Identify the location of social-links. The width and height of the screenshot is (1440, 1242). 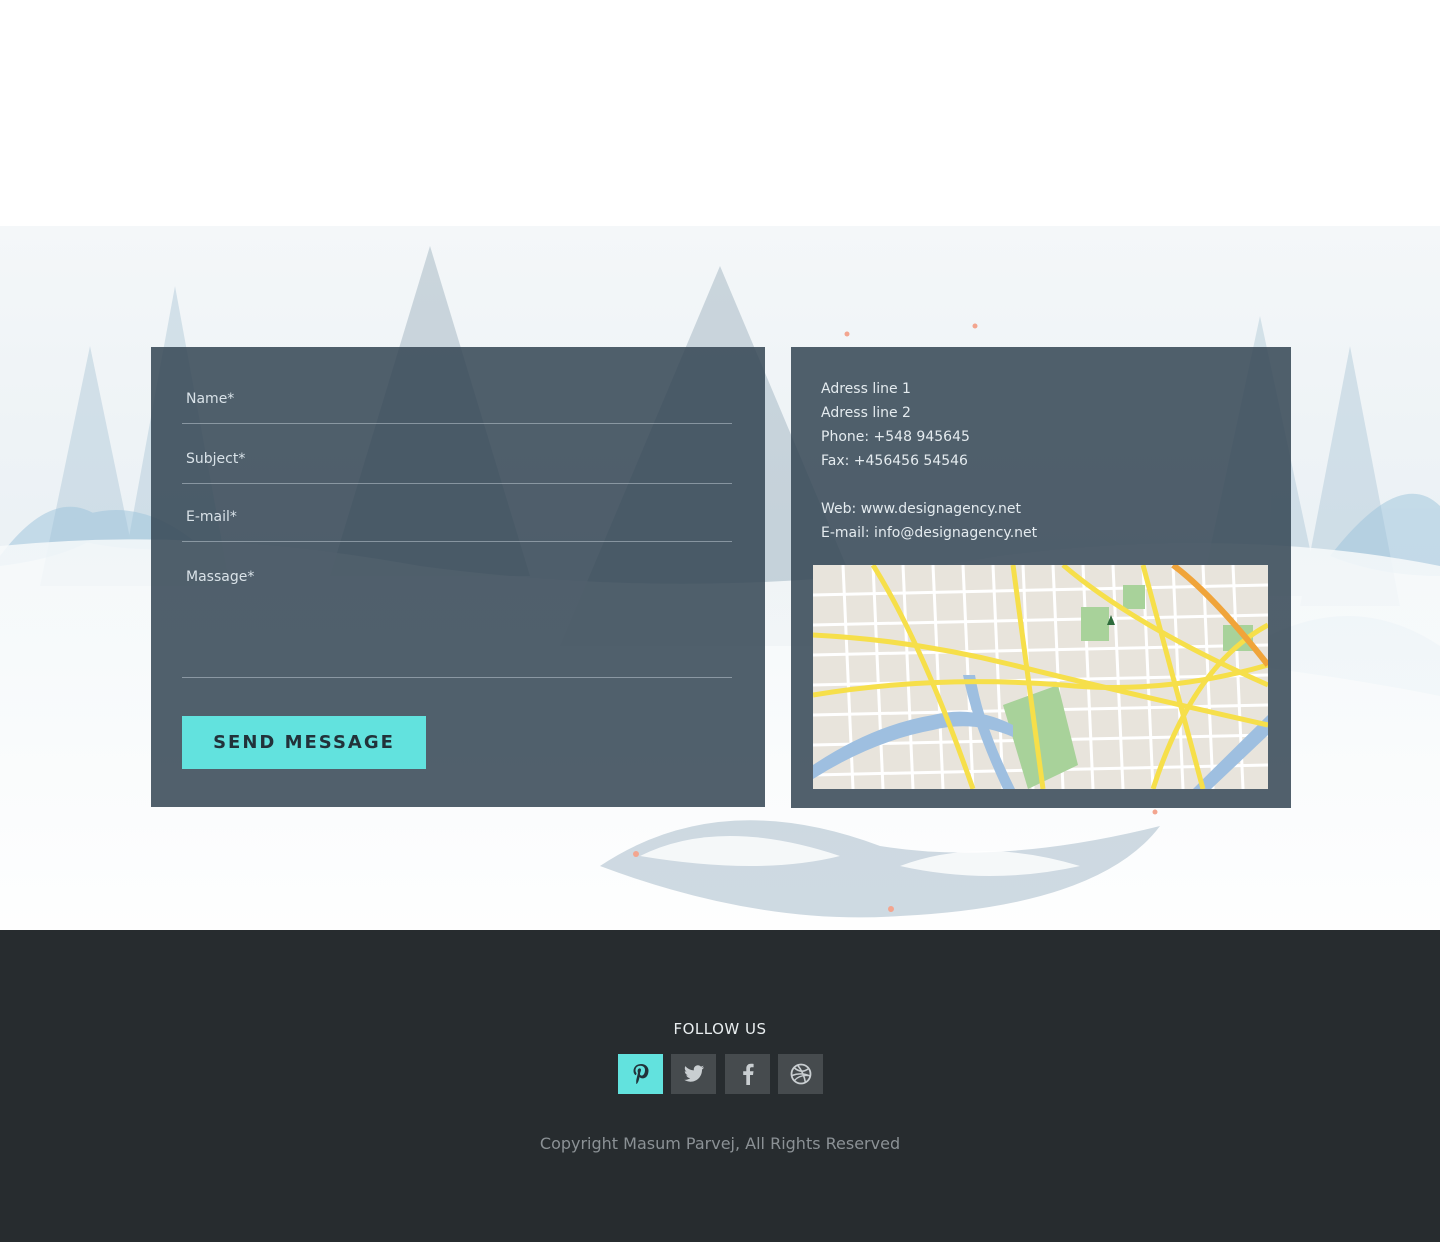
(720, 1074).